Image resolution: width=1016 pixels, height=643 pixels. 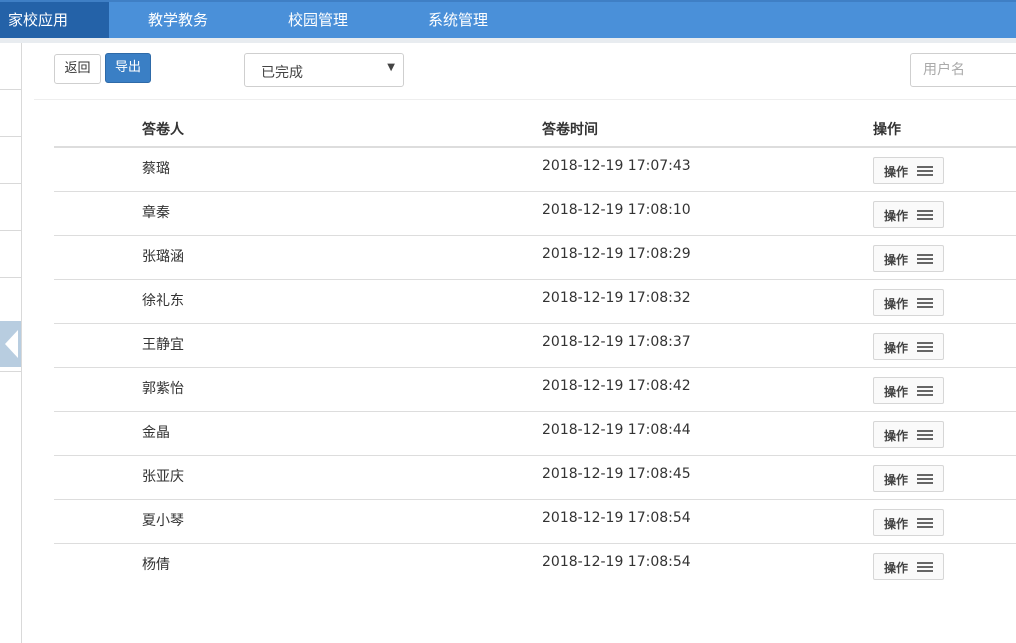 What do you see at coordinates (616, 430) in the screenshot?
I see `answer-time: 2018-12-19 17:08:44` at bounding box center [616, 430].